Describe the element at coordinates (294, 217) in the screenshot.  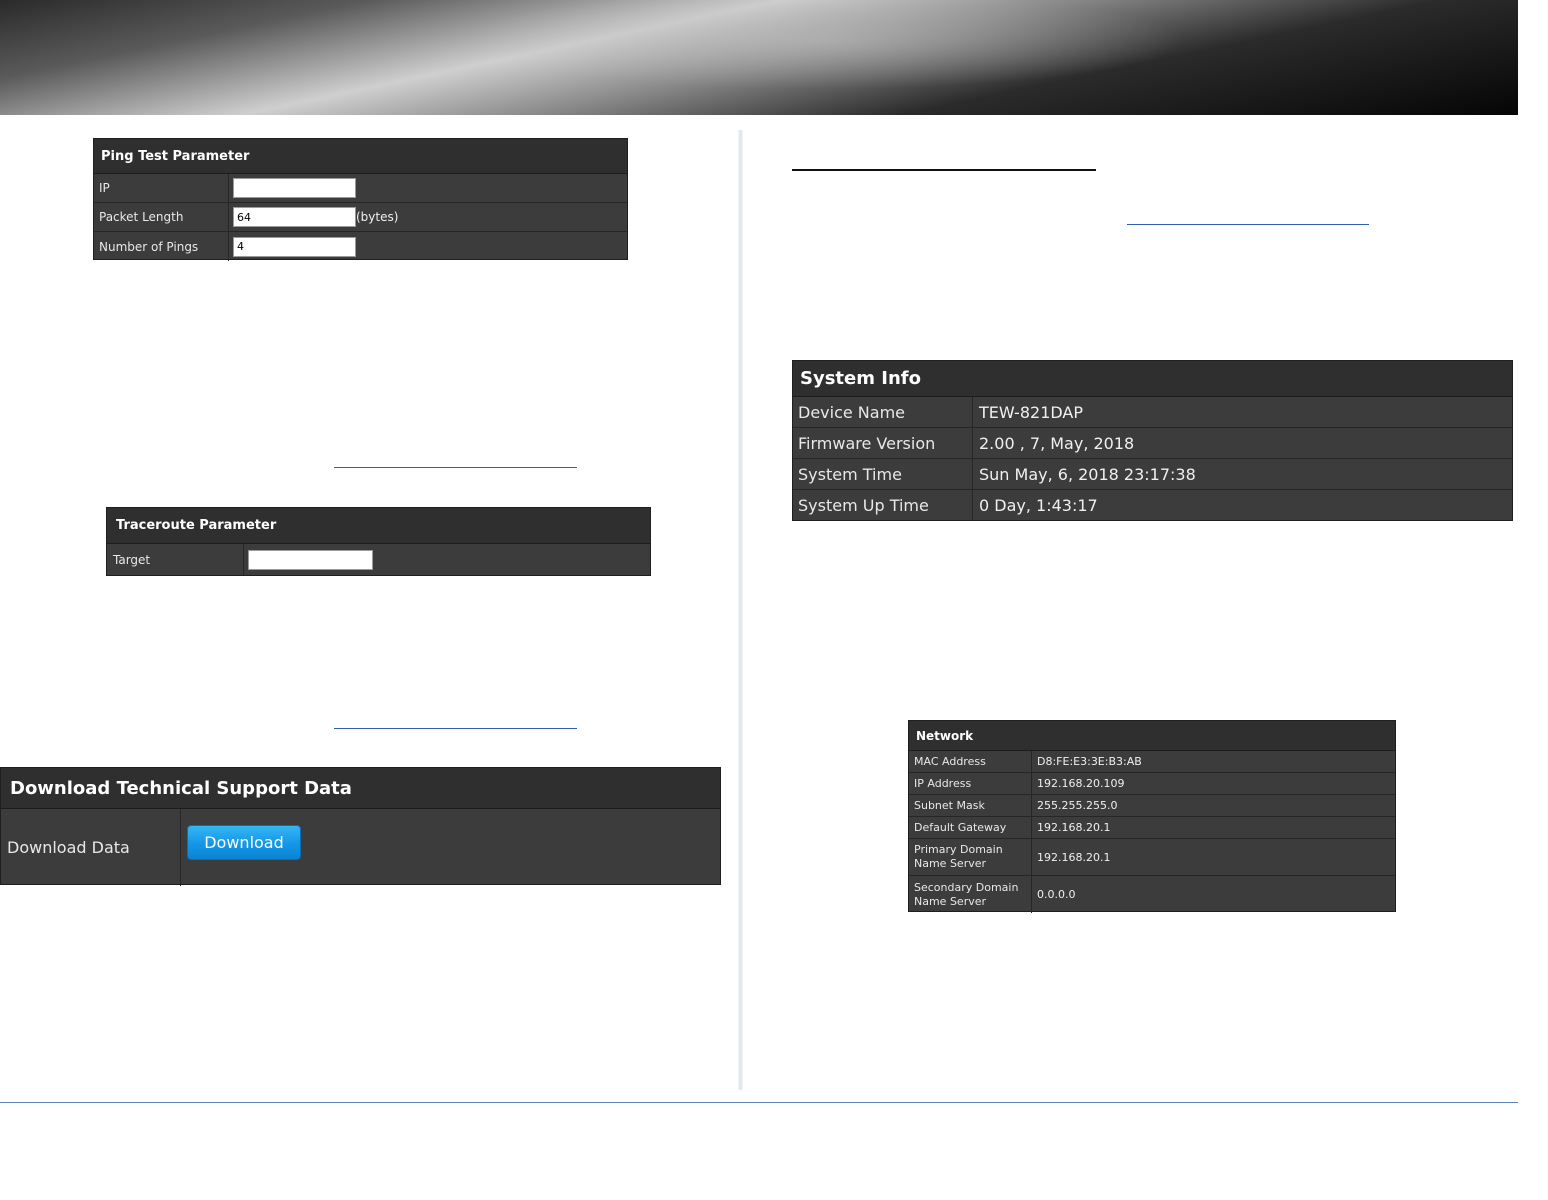
I see `packet-length-input` at that location.